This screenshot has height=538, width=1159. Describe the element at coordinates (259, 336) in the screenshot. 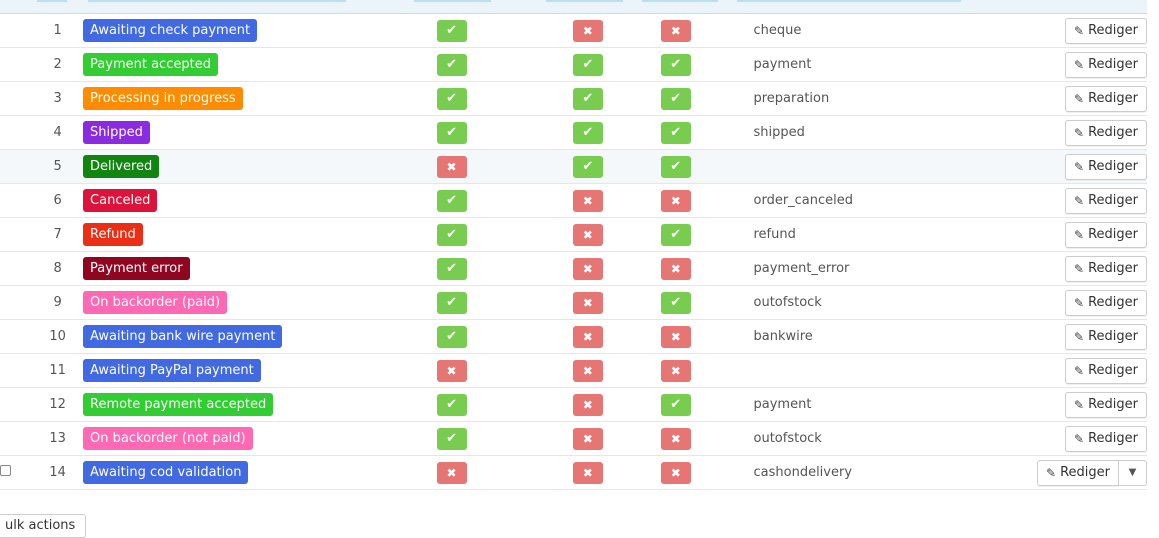

I see `status-name-cell: Awaiting bank wire payment` at that location.